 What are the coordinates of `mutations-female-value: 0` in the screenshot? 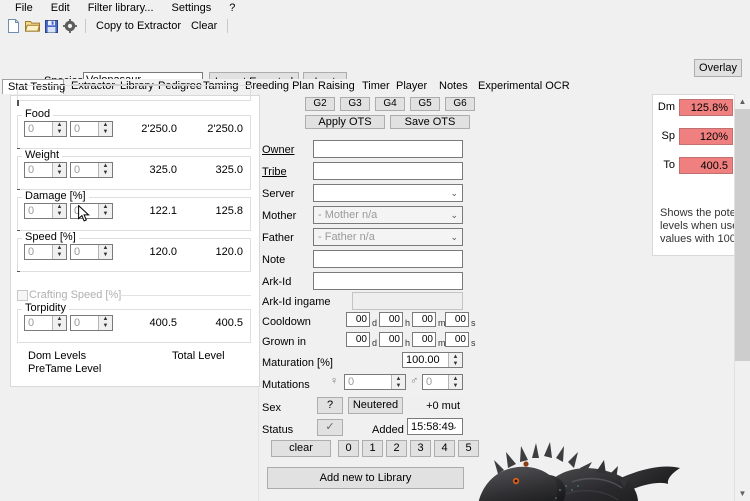 It's located at (351, 382).